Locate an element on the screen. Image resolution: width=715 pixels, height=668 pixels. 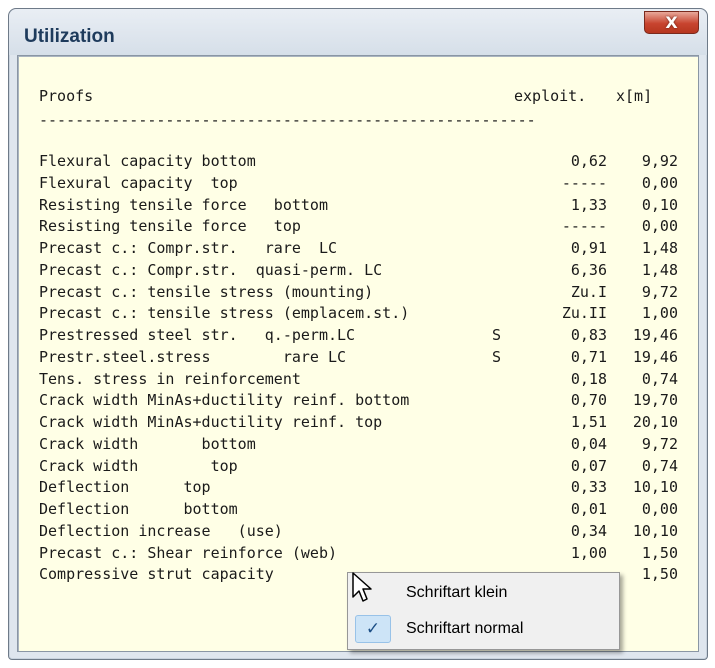
context-menu: Schriftart klein ✓ Schriftart normal is located at coordinates (483, 611).